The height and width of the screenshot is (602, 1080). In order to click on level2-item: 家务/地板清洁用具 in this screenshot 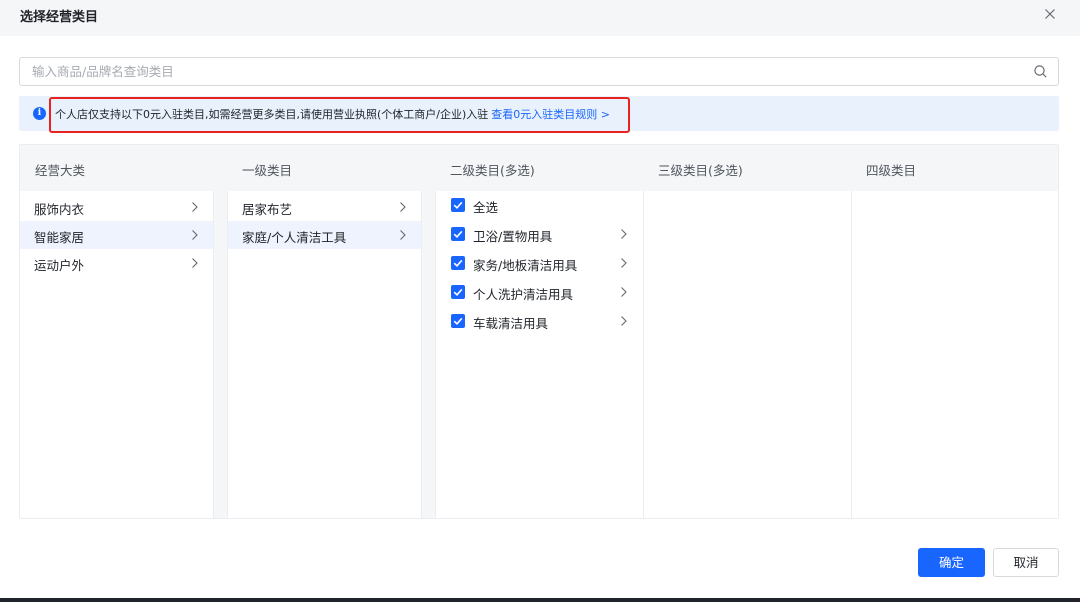, I will do `click(539, 263)`.